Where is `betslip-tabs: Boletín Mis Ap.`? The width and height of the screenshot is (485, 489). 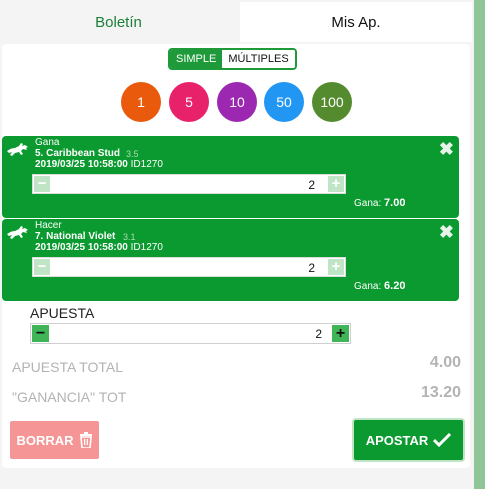
betslip-tabs: Boletín Mis Ap. is located at coordinates (237, 22).